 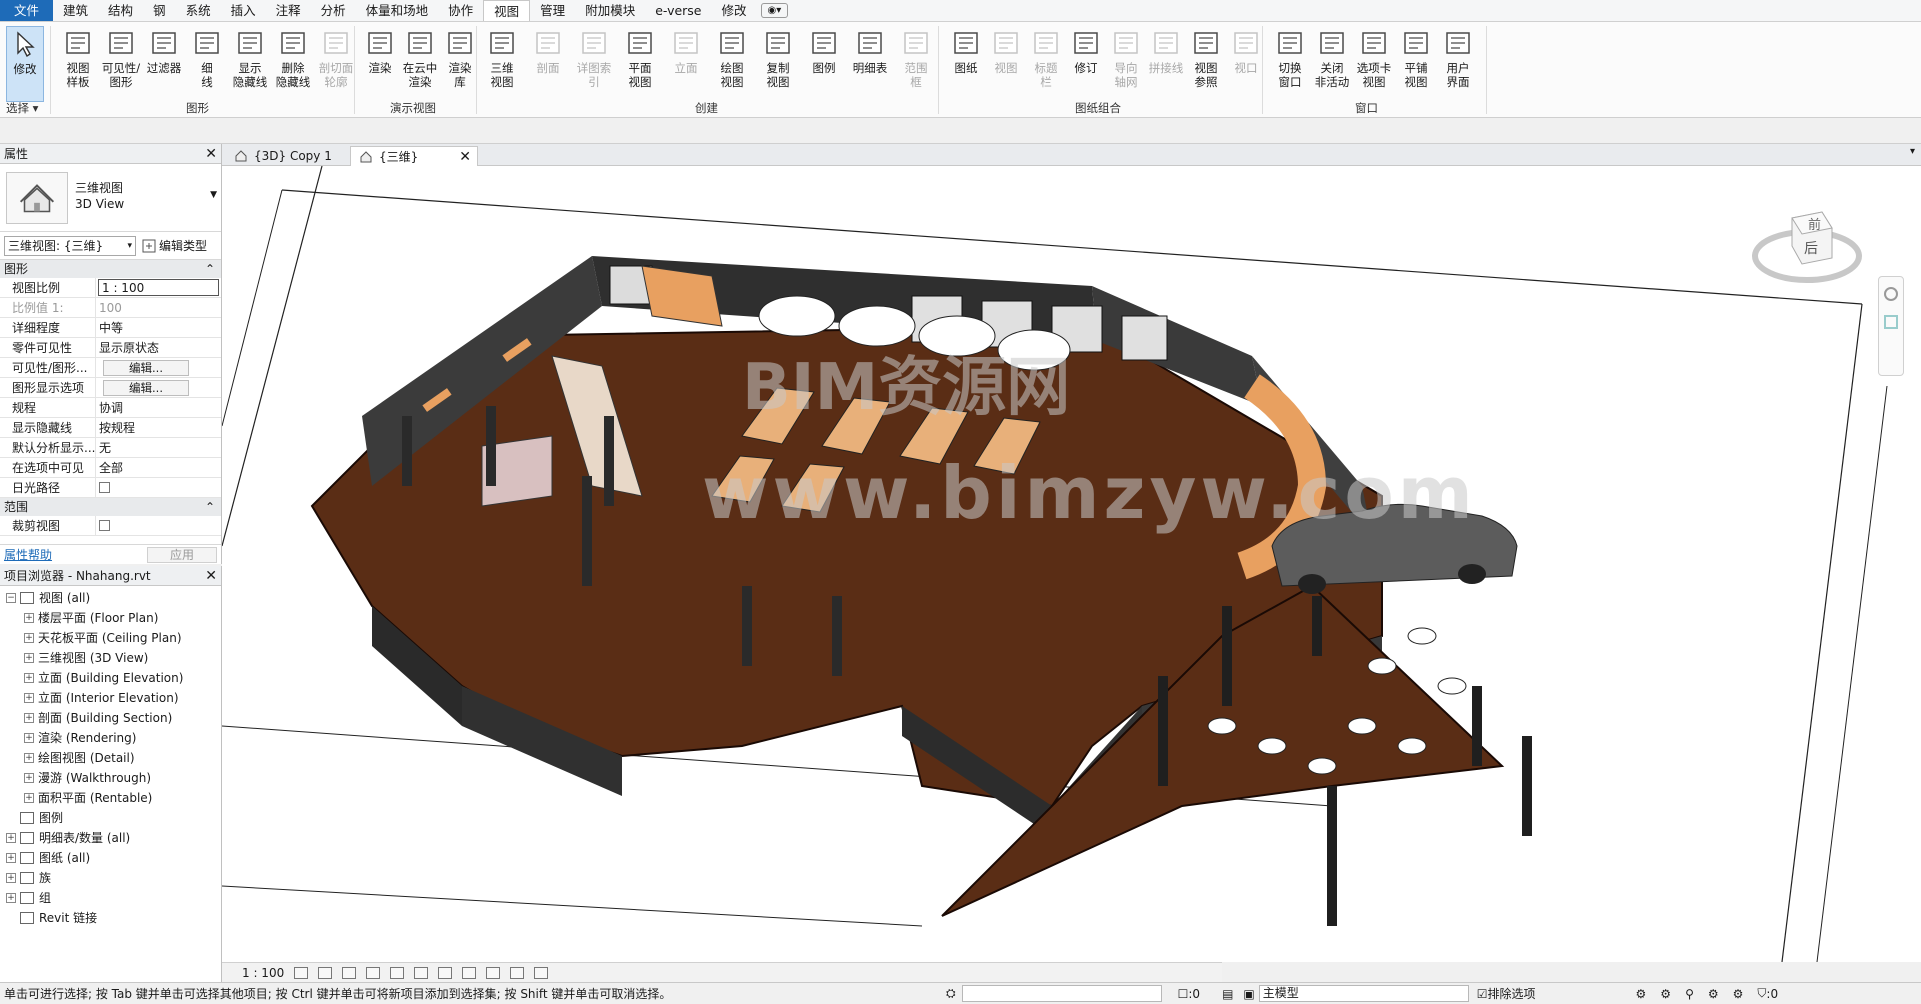 What do you see at coordinates (158, 427) in the screenshot?
I see `property-value: 按规程` at bounding box center [158, 427].